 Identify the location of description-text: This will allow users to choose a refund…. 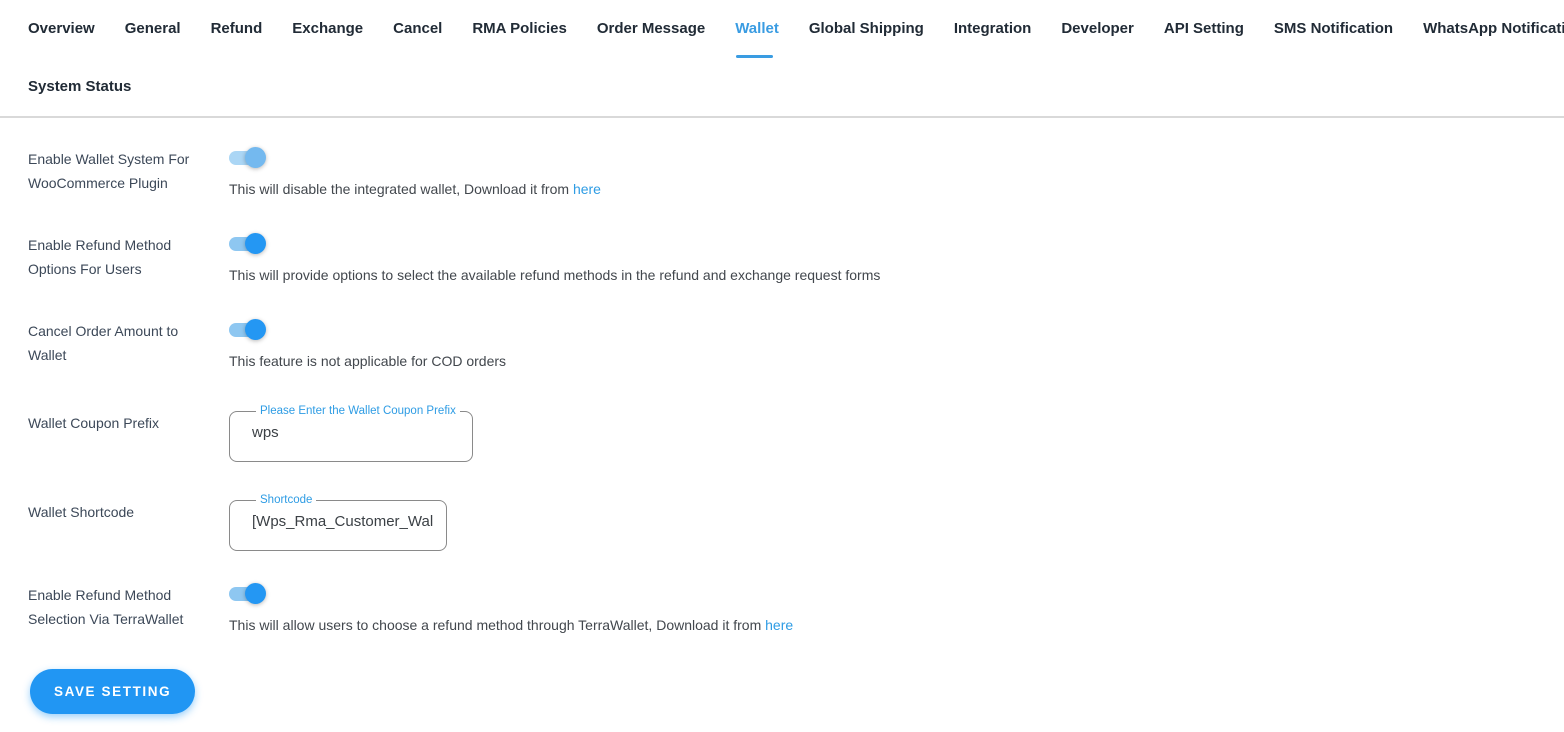
(495, 625).